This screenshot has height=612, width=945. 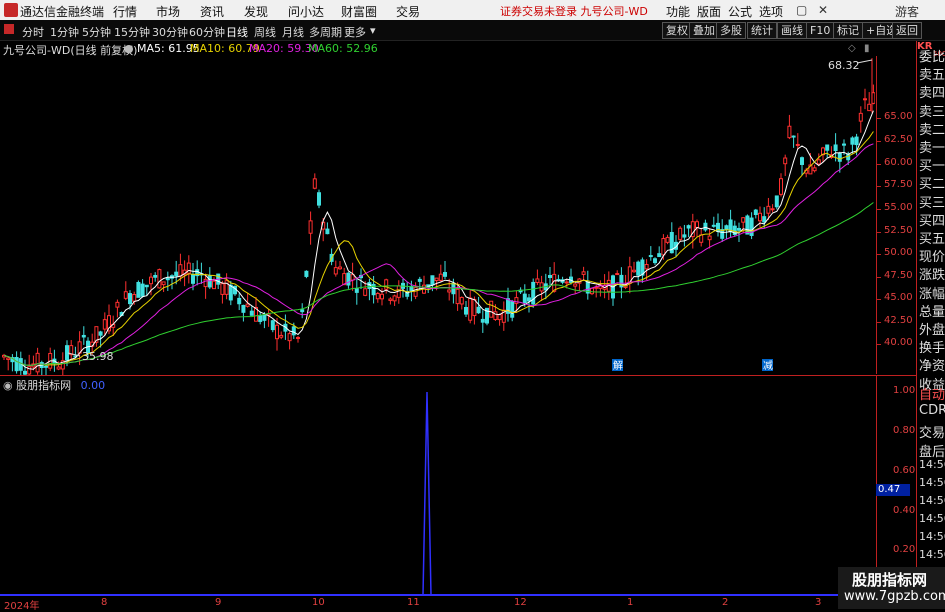 I want to click on stats-button: 统计, so click(x=762, y=30).